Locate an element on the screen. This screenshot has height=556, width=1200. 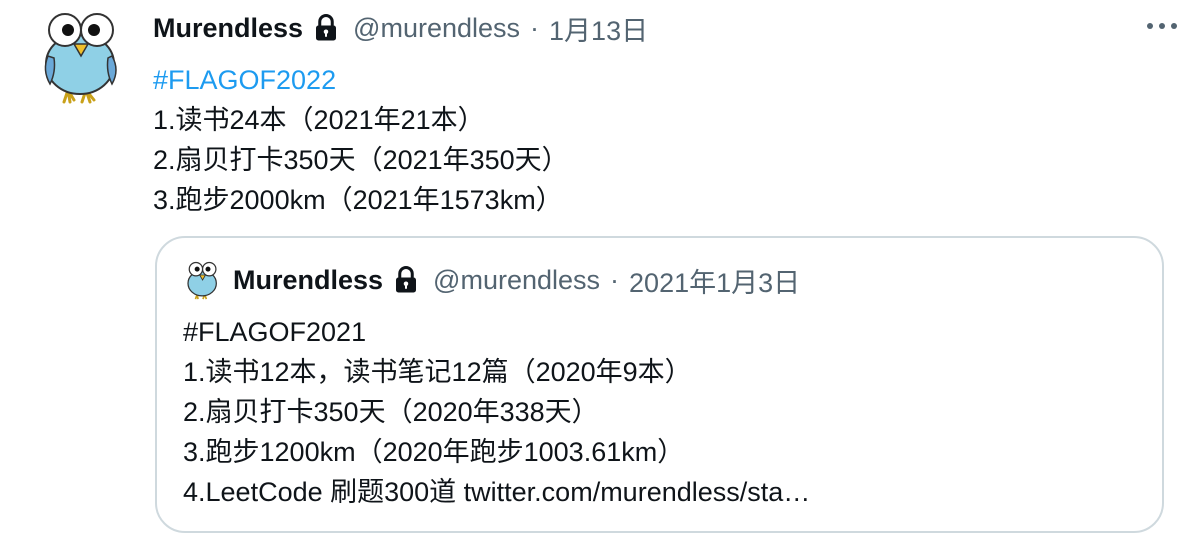
tweet-line: 3.跑步2000km（2021年1573km） is located at coordinates (358, 200).